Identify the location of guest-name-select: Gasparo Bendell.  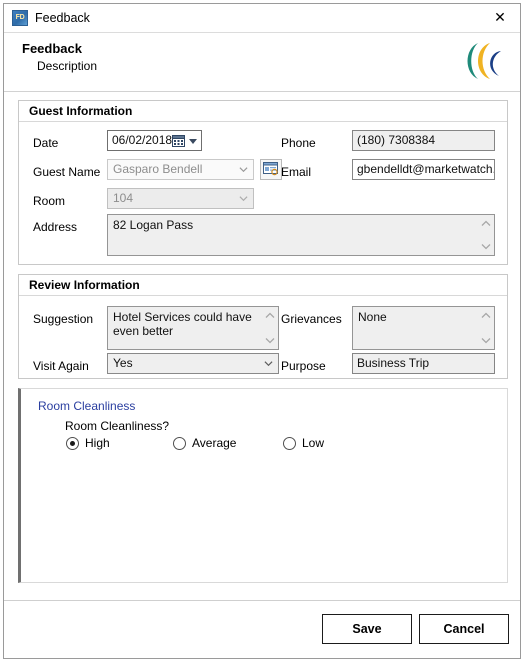
(180, 169).